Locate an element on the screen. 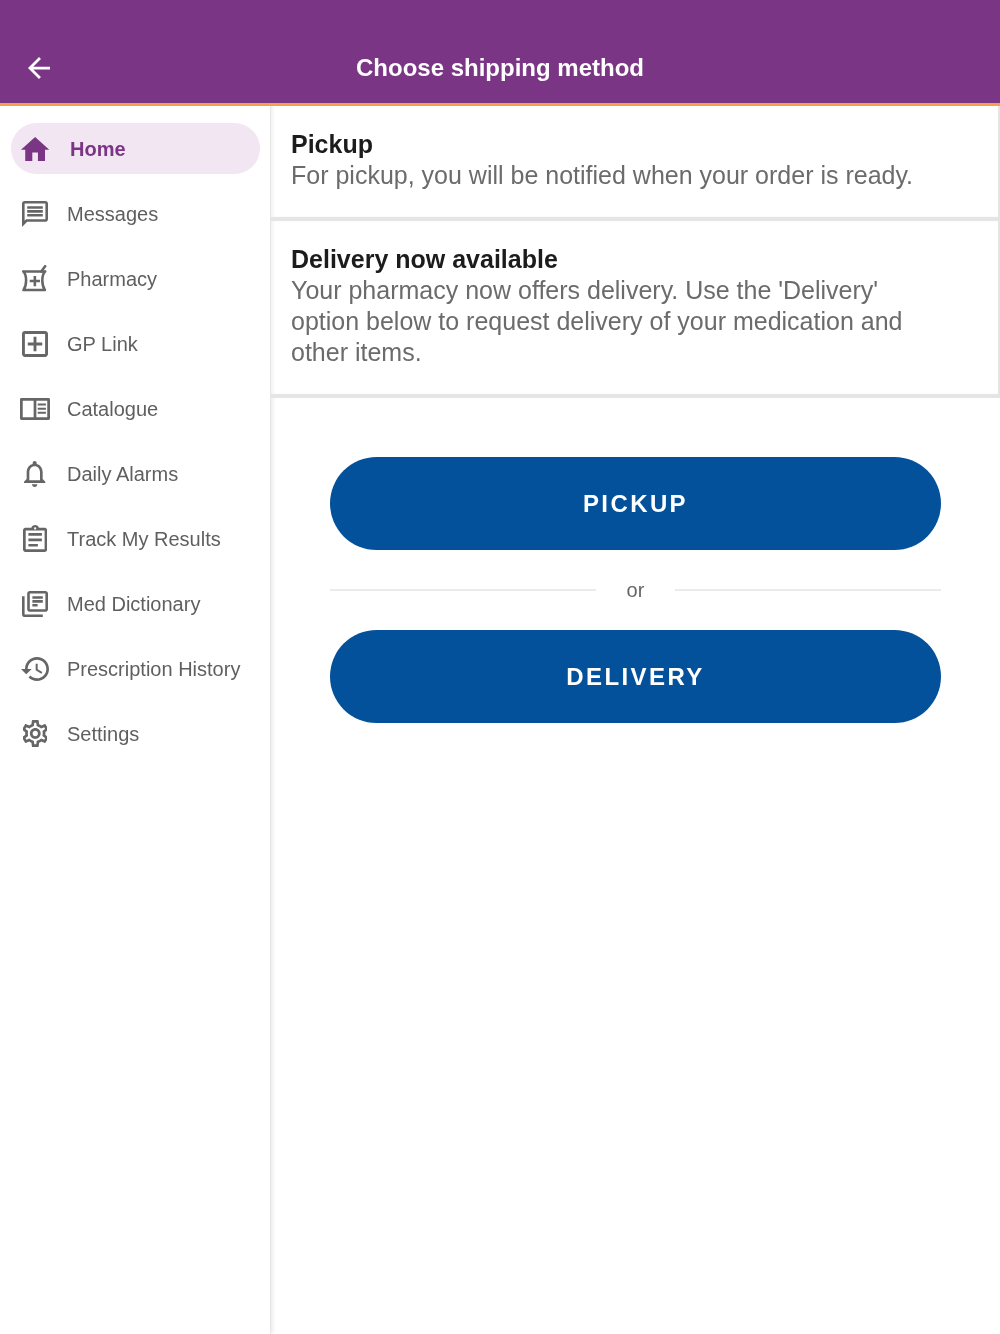  card-title: Pickup is located at coordinates (332, 144).